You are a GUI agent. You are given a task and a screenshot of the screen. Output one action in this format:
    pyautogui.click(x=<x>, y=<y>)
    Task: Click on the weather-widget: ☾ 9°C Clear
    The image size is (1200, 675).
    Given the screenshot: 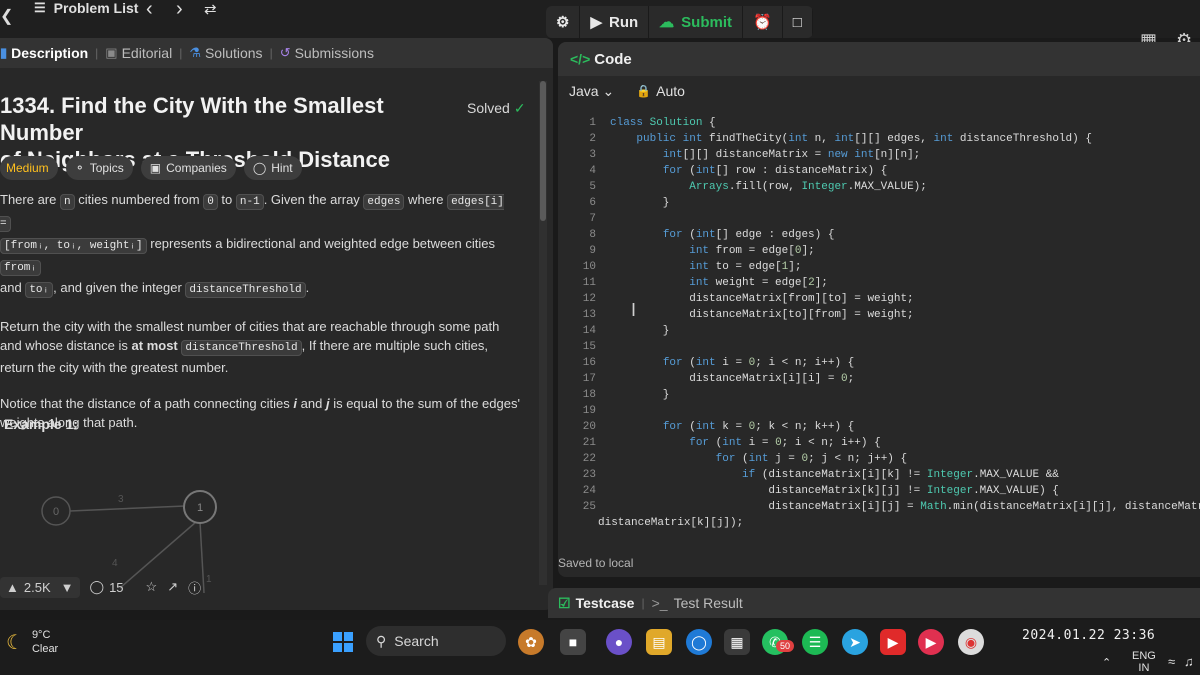 What is the action you would take?
    pyautogui.click(x=32, y=642)
    